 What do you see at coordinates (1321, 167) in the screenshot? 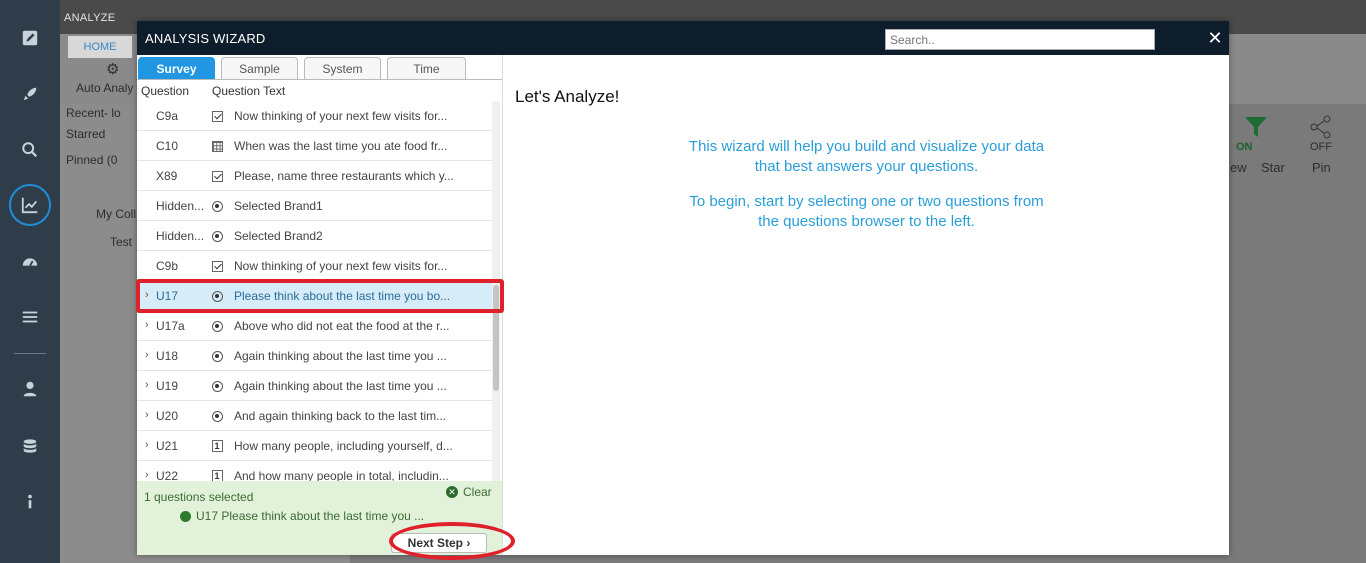
I see `pin-label: Pin` at bounding box center [1321, 167].